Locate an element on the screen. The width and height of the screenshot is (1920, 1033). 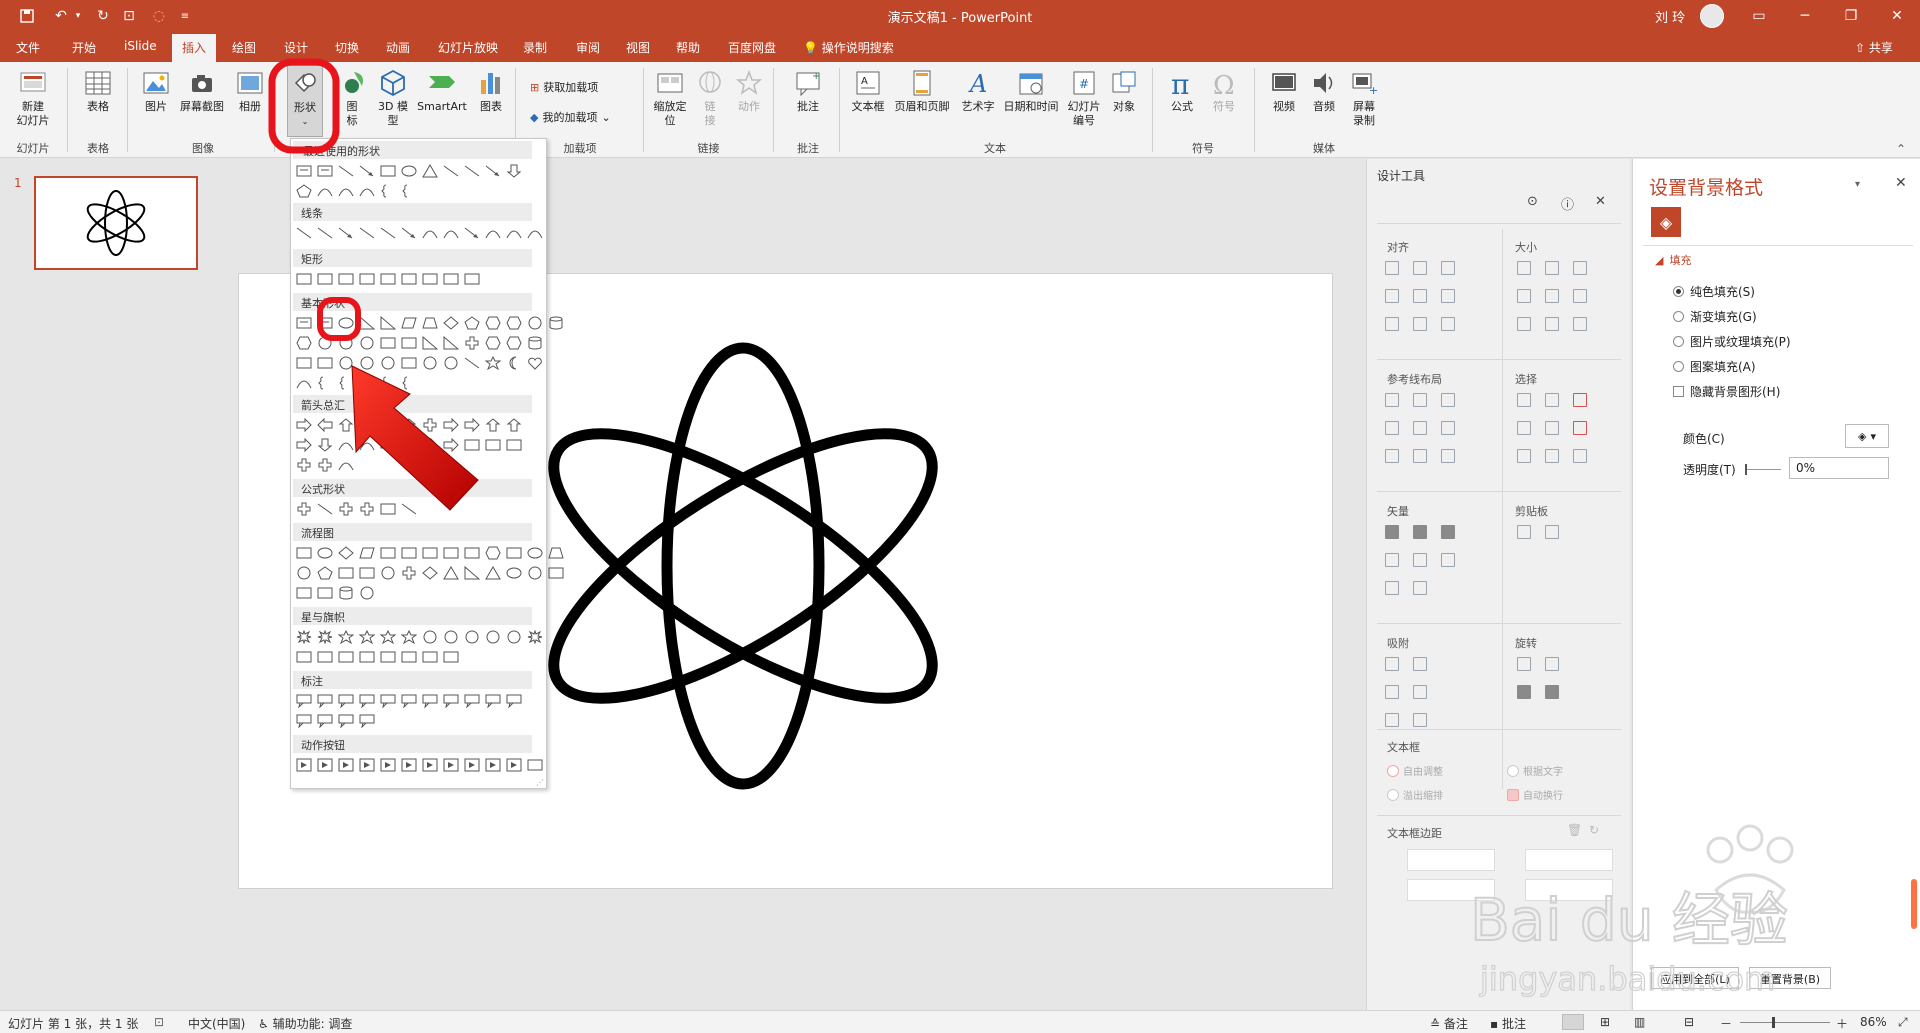
shape-darr-icon is located at coordinates (325, 445).